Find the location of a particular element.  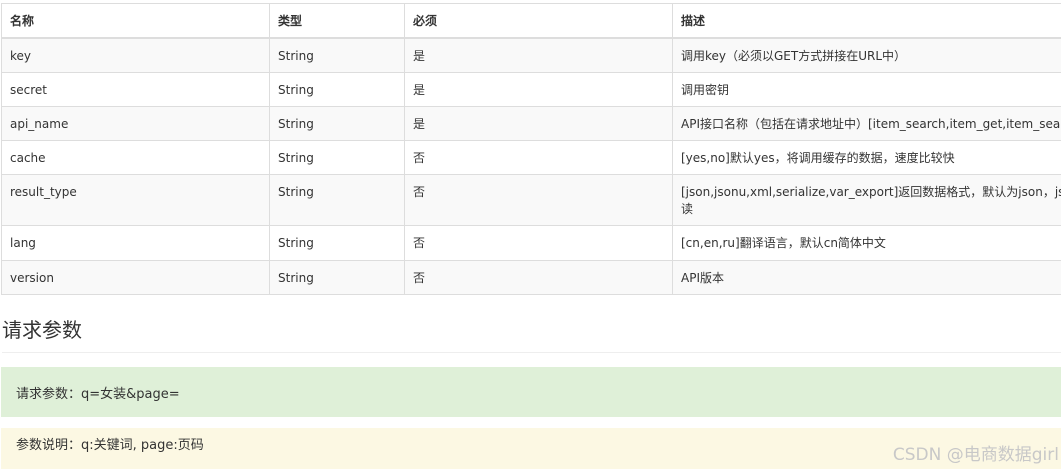

param-description: [cn,en,ru]翻译语言，默认cn简体中文 is located at coordinates (866, 242).